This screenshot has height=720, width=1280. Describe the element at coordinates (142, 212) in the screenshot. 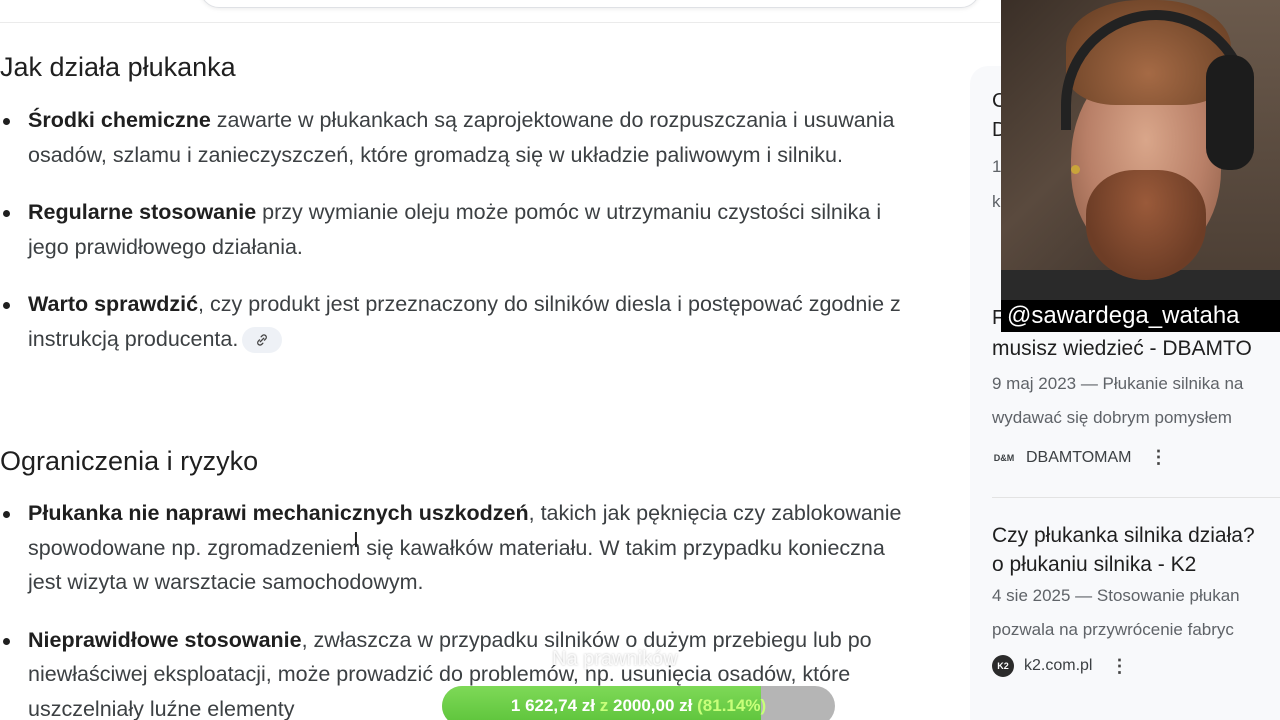

I see `item-bold-lead: Regularne stosowanie` at that location.